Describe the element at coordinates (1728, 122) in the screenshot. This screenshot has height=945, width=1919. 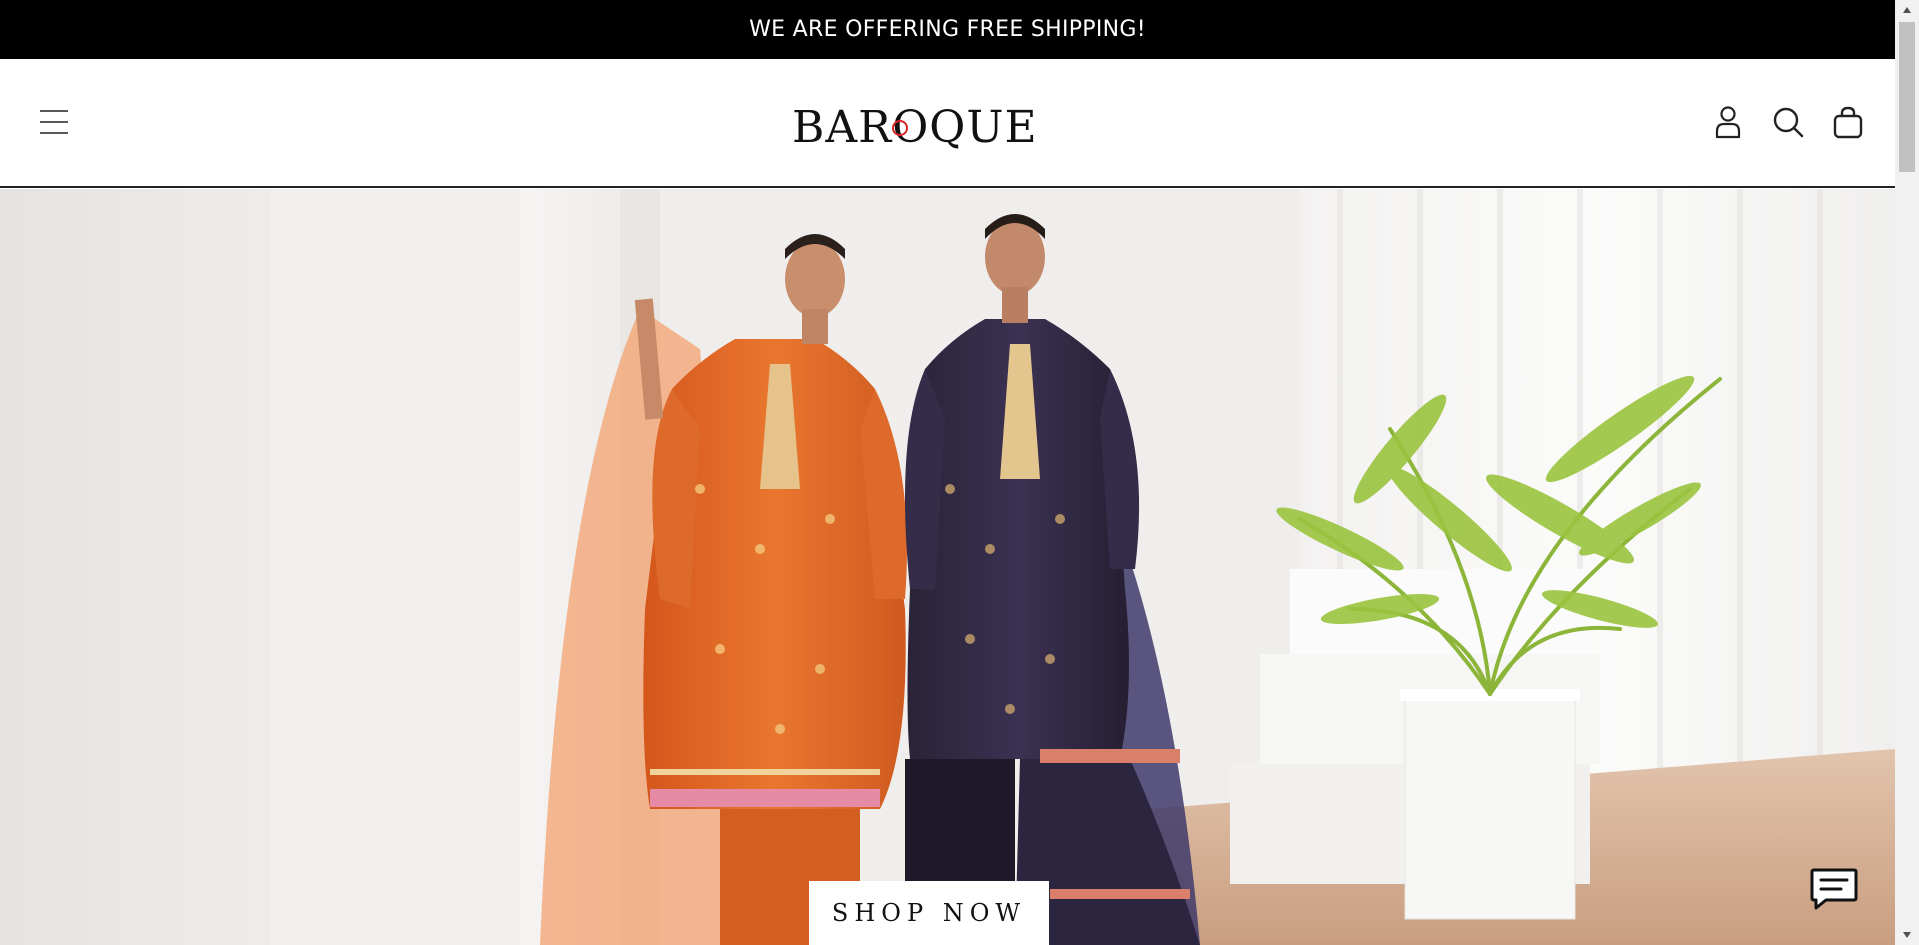
I see `account-icon` at that location.